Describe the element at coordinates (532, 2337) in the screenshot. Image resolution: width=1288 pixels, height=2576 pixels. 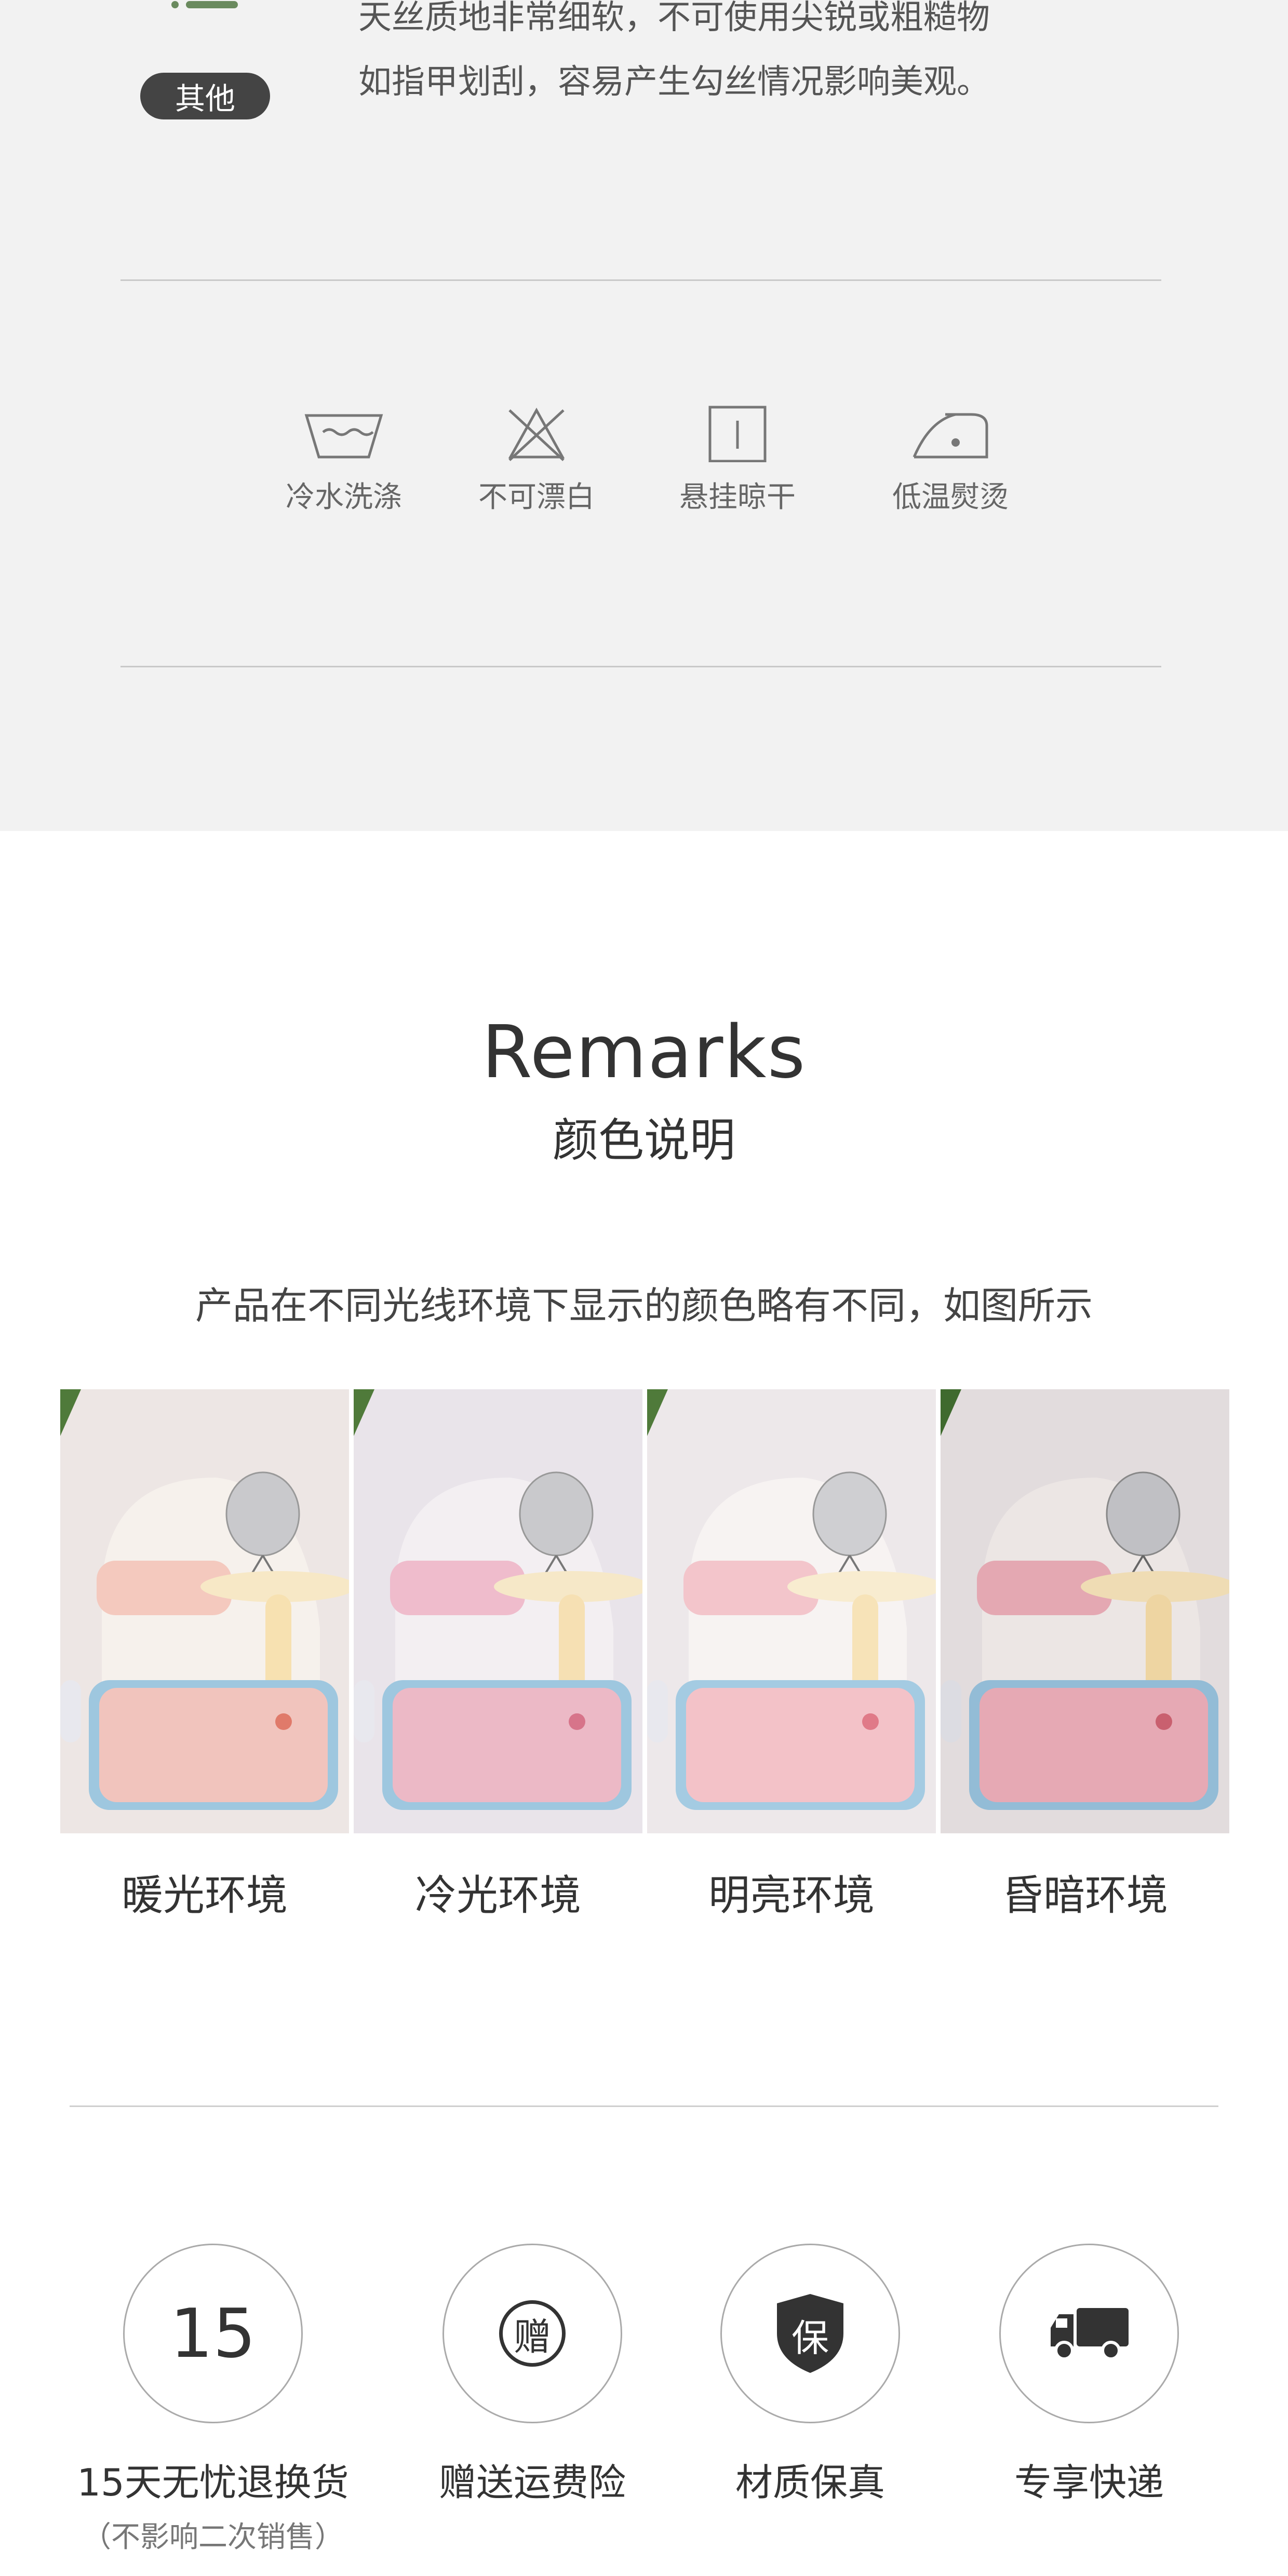
I see `gift-badge-icon-text: 赠` at that location.